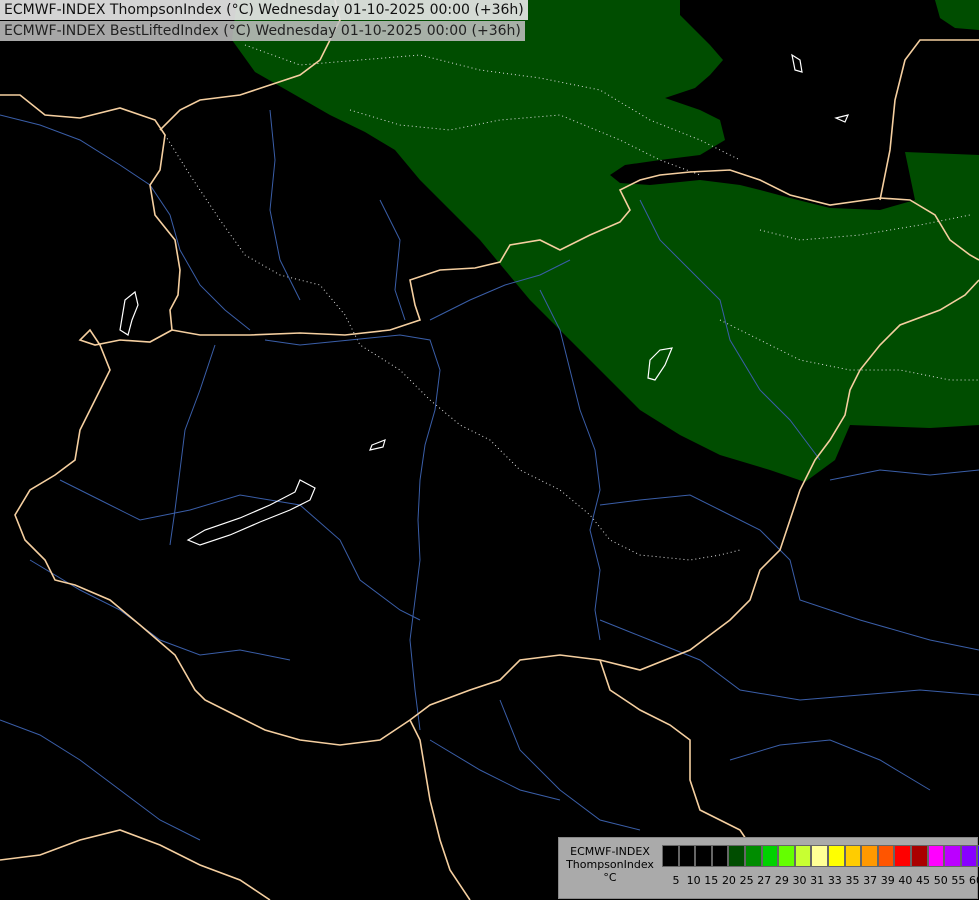  What do you see at coordinates (974, 880) in the screenshot?
I see `legend-tick-label: 60` at bounding box center [974, 880].